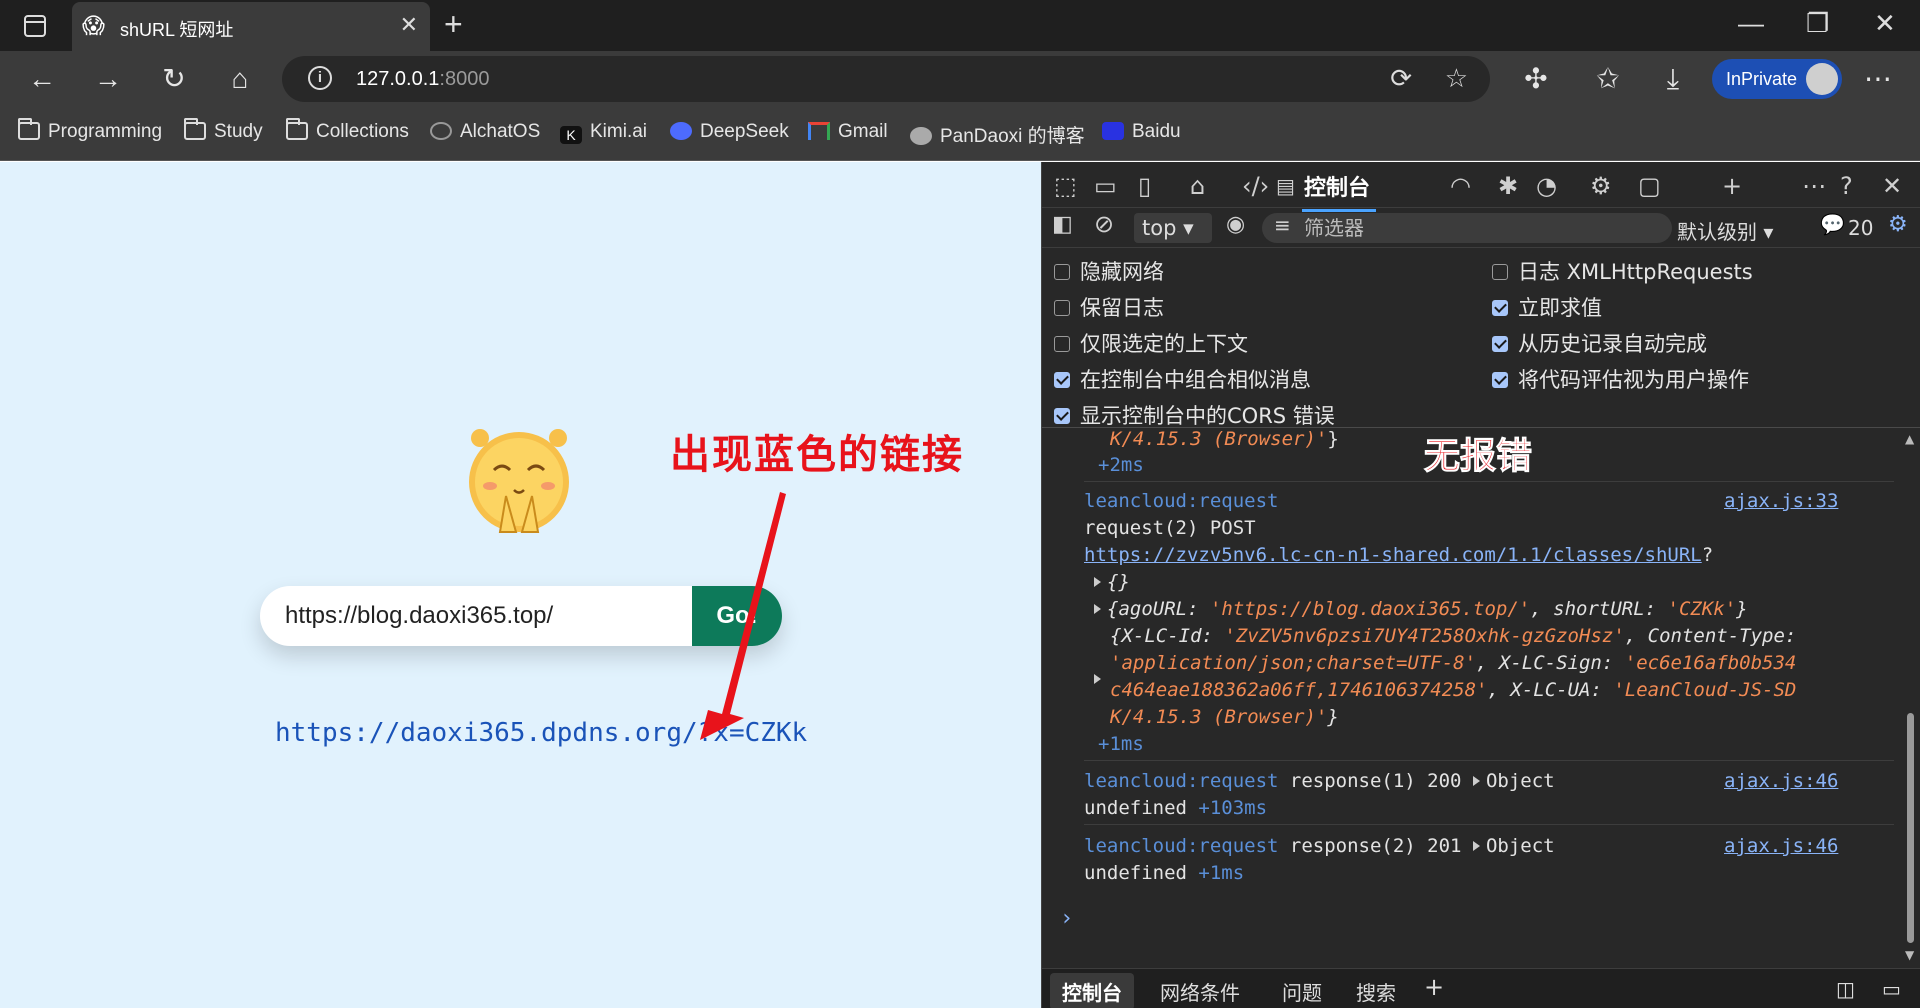  I want to click on option-show-cors: 显示控制台中的CORS 错误, so click(1194, 415).